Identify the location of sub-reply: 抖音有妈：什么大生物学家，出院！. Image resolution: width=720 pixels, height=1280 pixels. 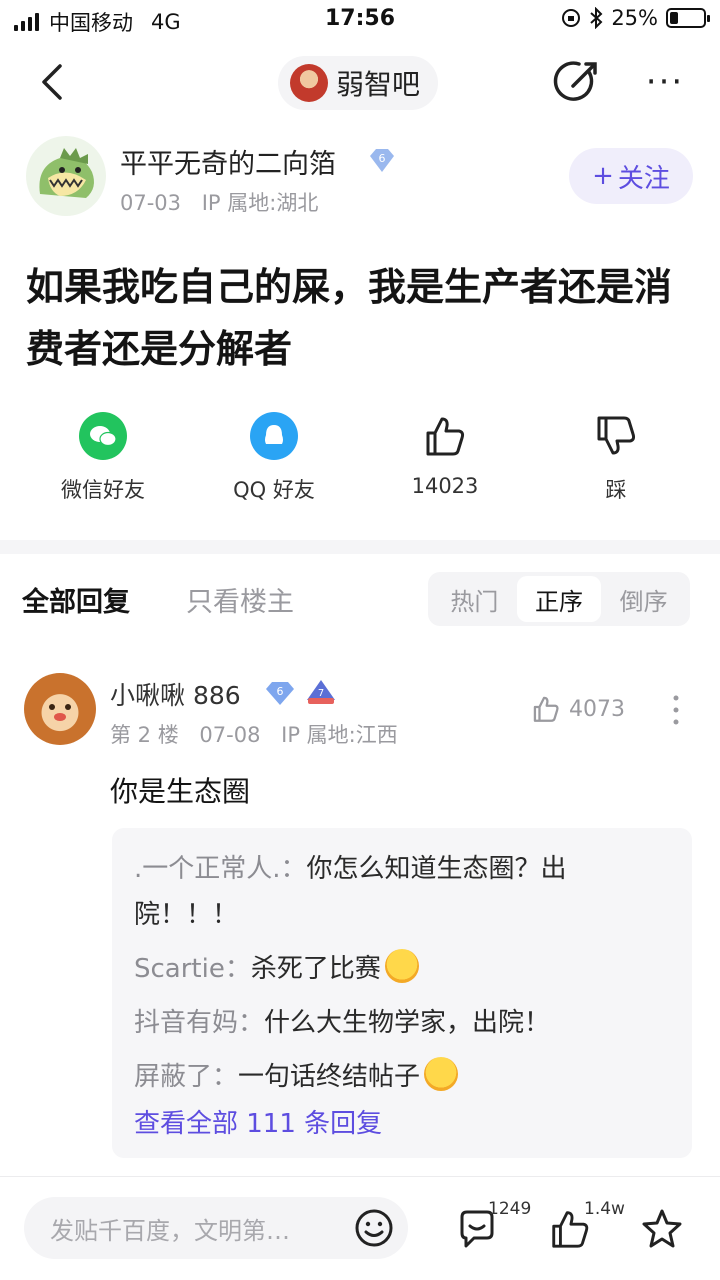
(402, 1023).